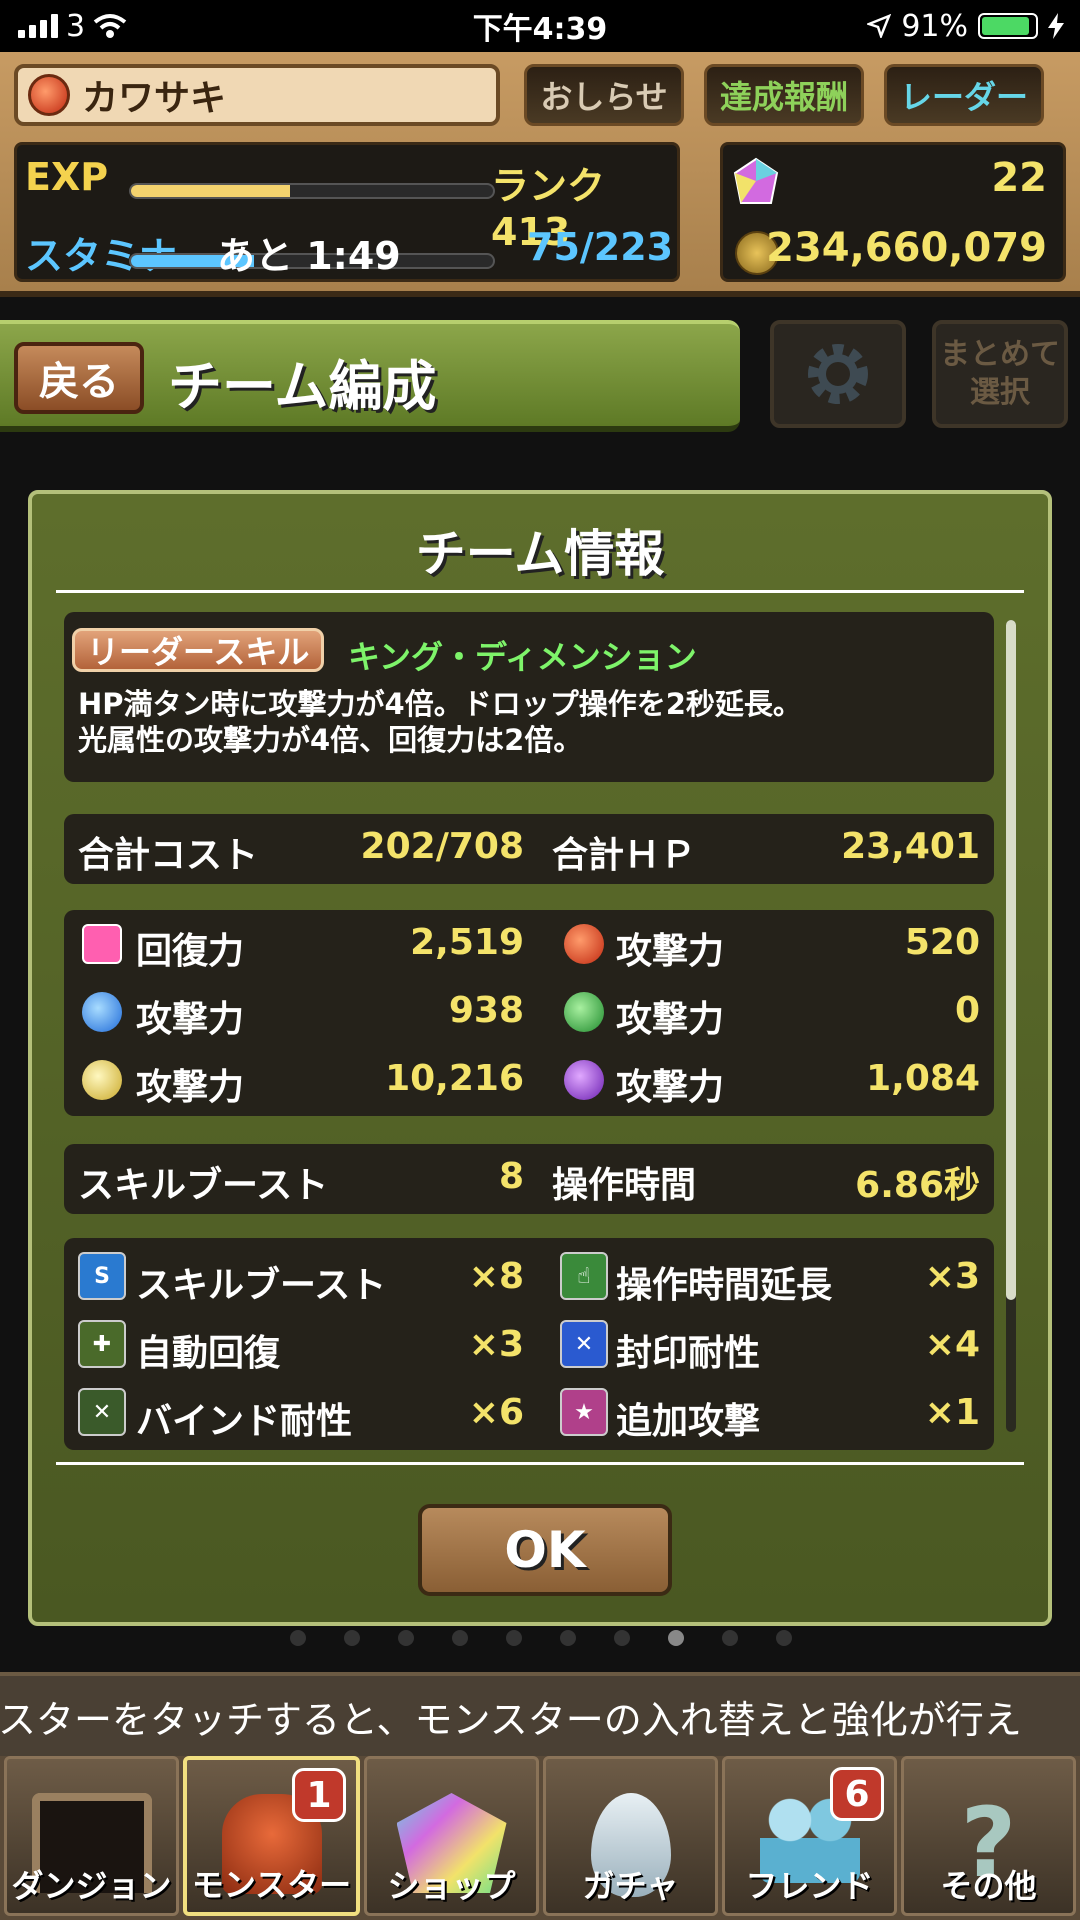  What do you see at coordinates (257, 95) in the screenshot?
I see `player-name-box: カワサキ` at bounding box center [257, 95].